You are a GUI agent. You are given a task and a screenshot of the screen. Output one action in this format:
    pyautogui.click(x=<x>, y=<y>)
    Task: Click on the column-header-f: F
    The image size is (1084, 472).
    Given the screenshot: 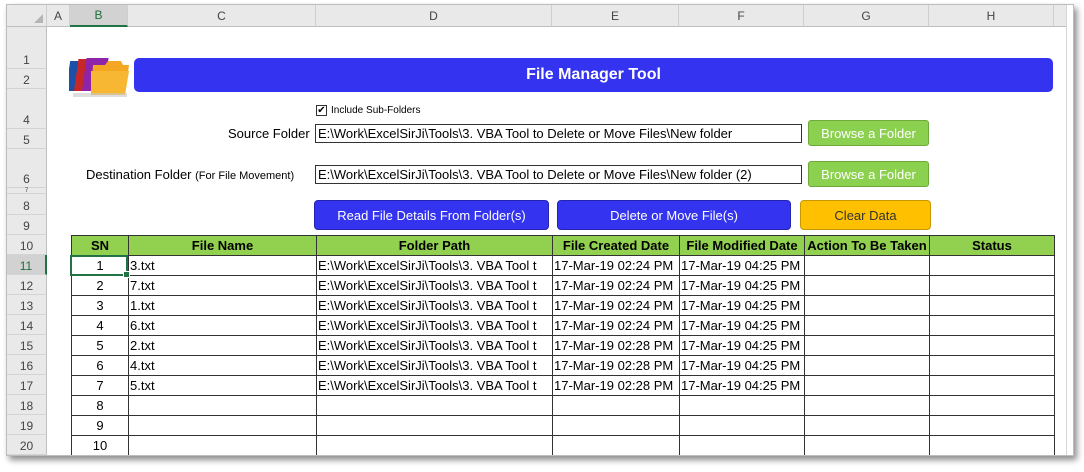 What is the action you would take?
    pyautogui.click(x=741, y=16)
    